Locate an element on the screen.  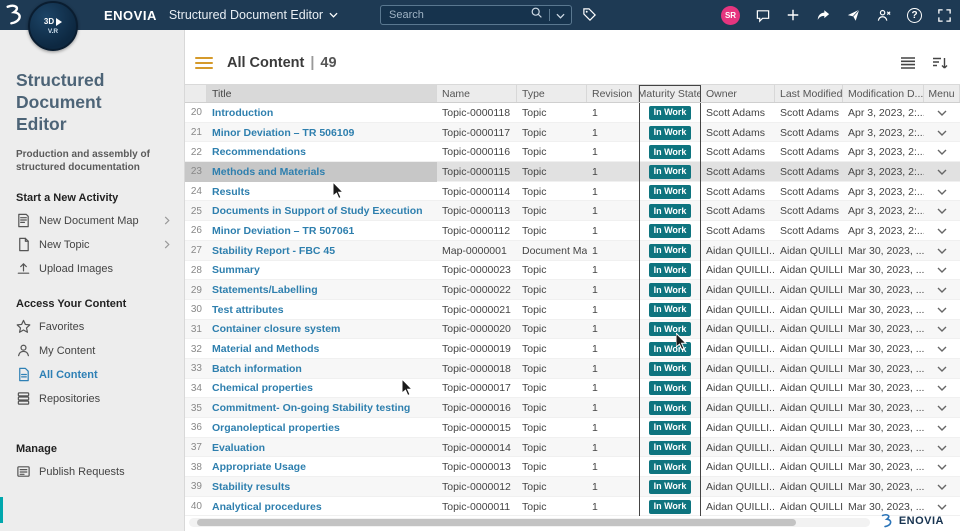
3ds-logo-icon is located at coordinates (15, 15).